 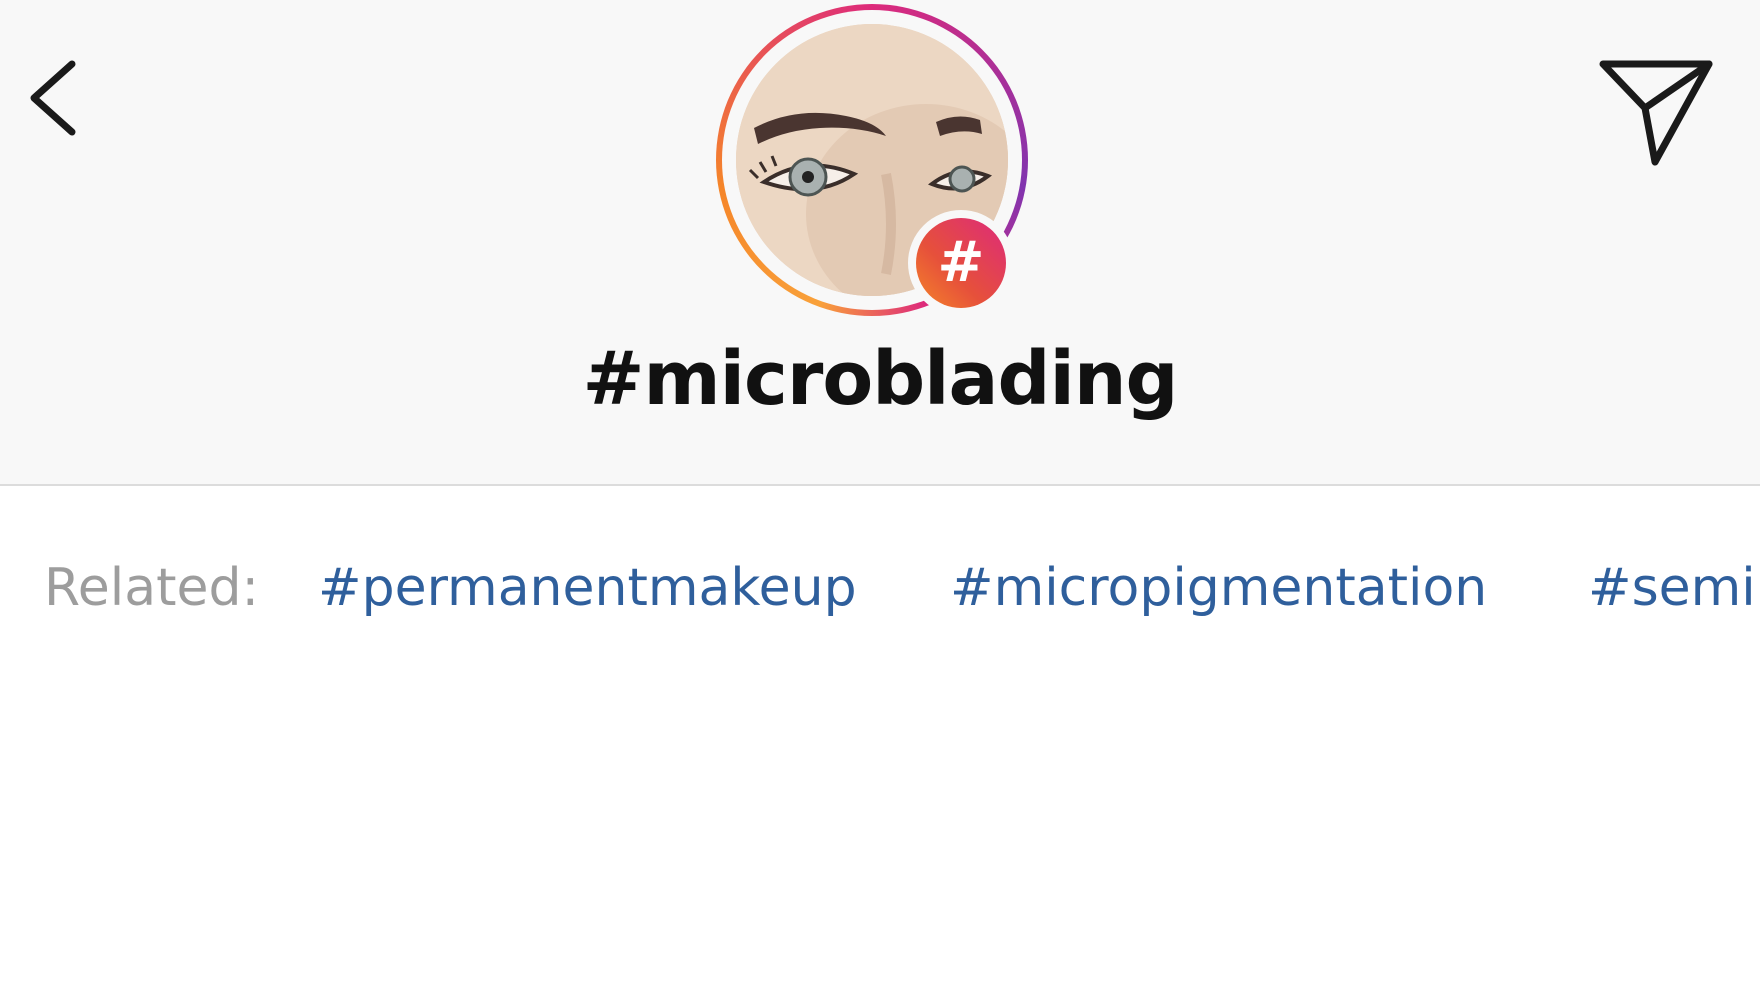 I want to click on hashtag-avatar: #, so click(x=872, y=160).